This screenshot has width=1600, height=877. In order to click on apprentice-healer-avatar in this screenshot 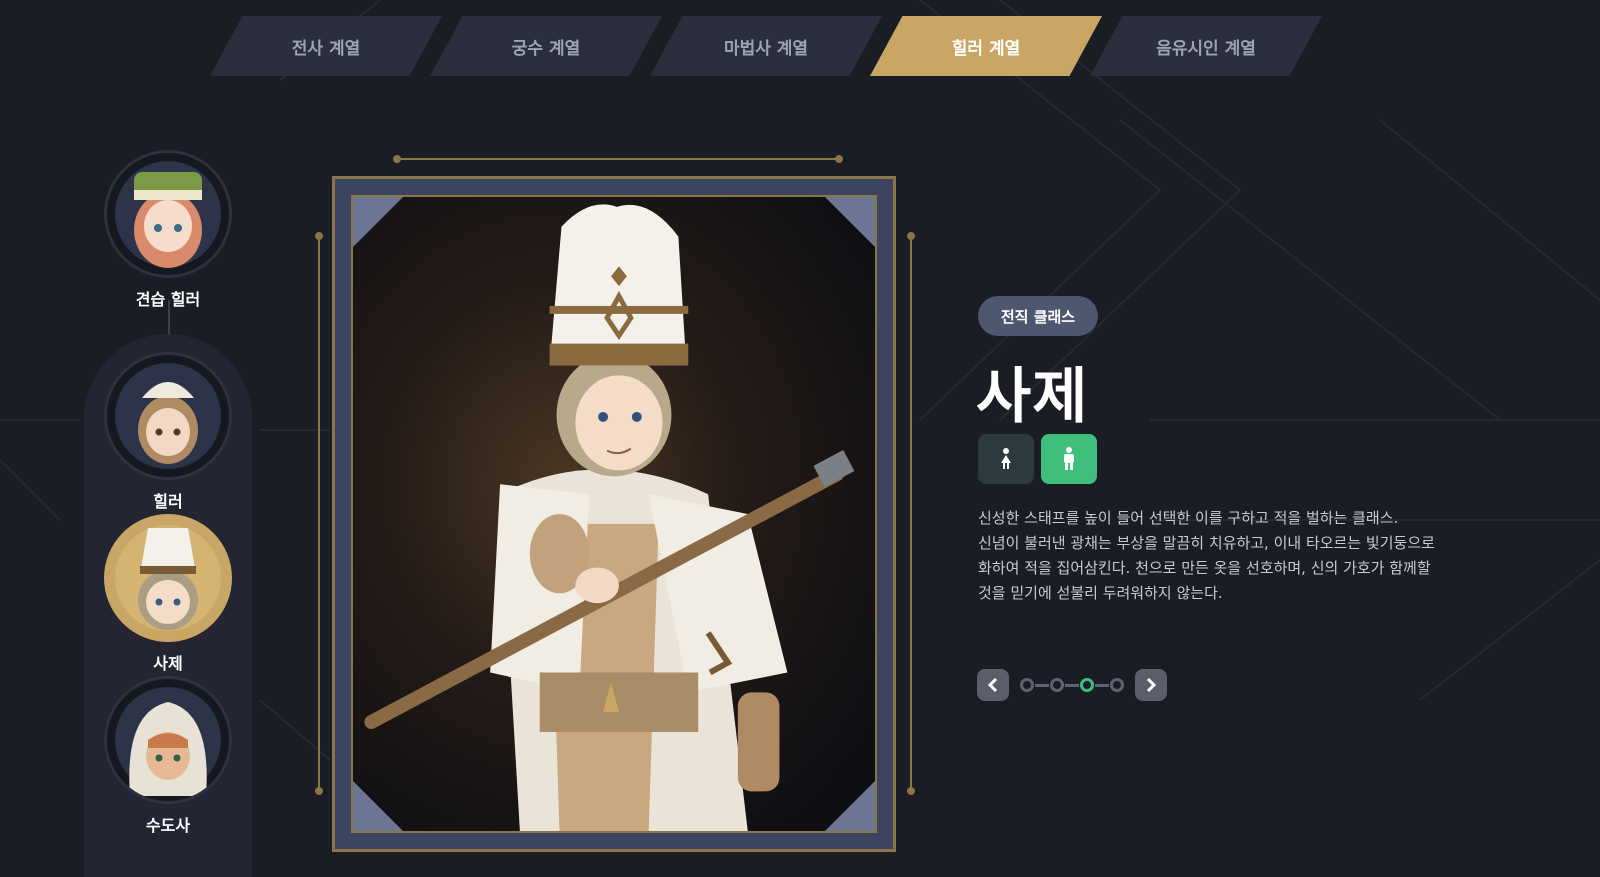, I will do `click(168, 220)`.